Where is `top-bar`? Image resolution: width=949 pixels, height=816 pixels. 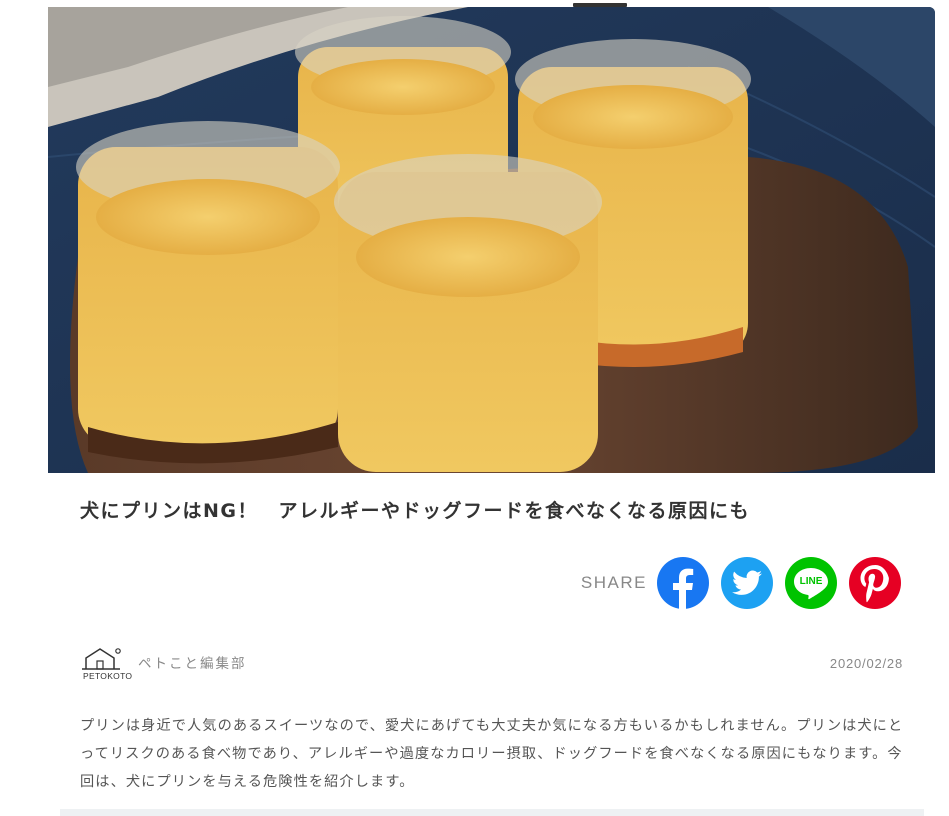
top-bar is located at coordinates (474, 3).